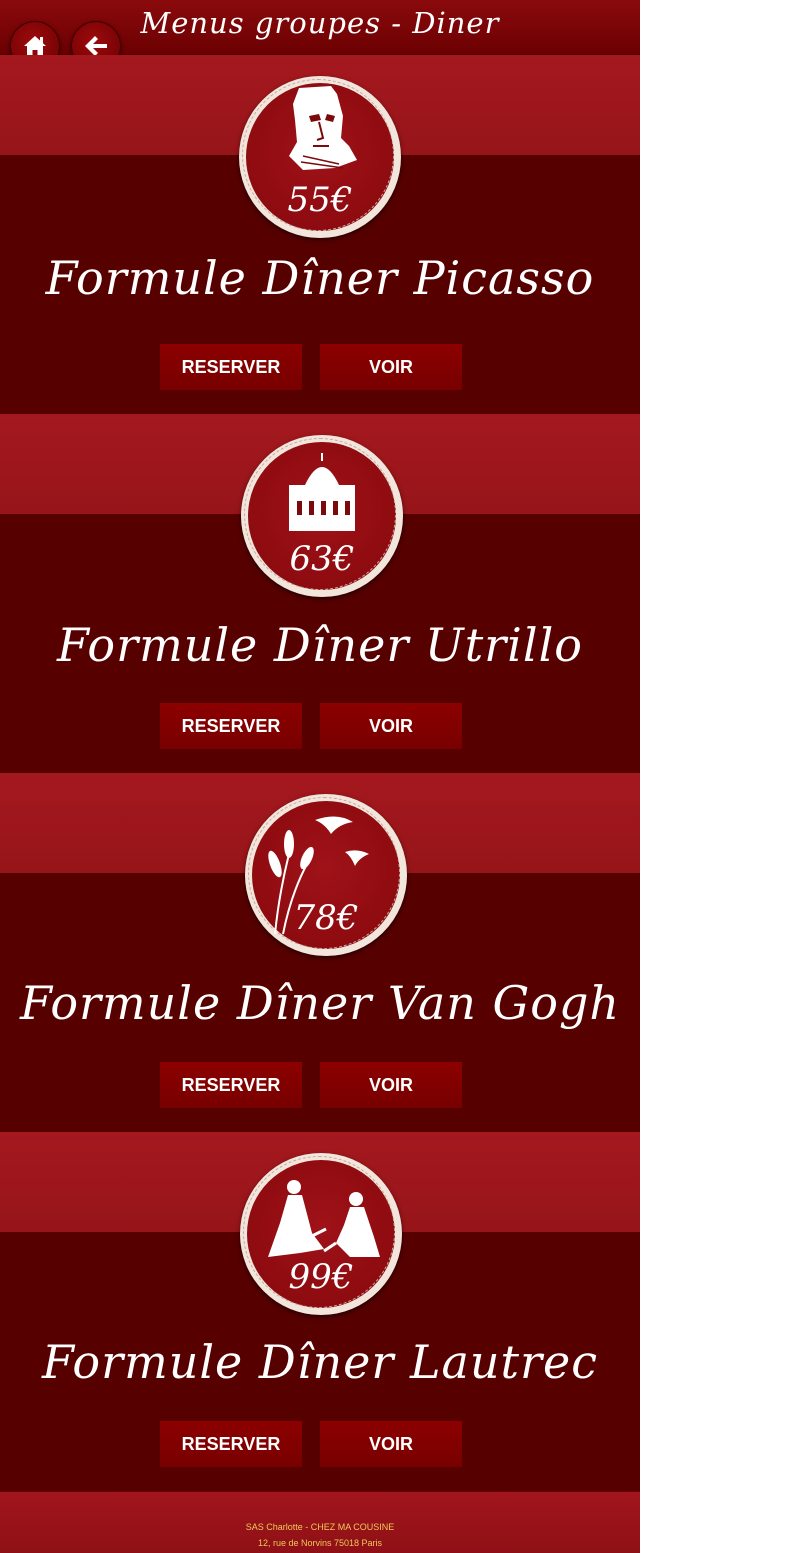 The image size is (796, 1553). Describe the element at coordinates (320, 157) in the screenshot. I see `price-medallion: 55€` at that location.